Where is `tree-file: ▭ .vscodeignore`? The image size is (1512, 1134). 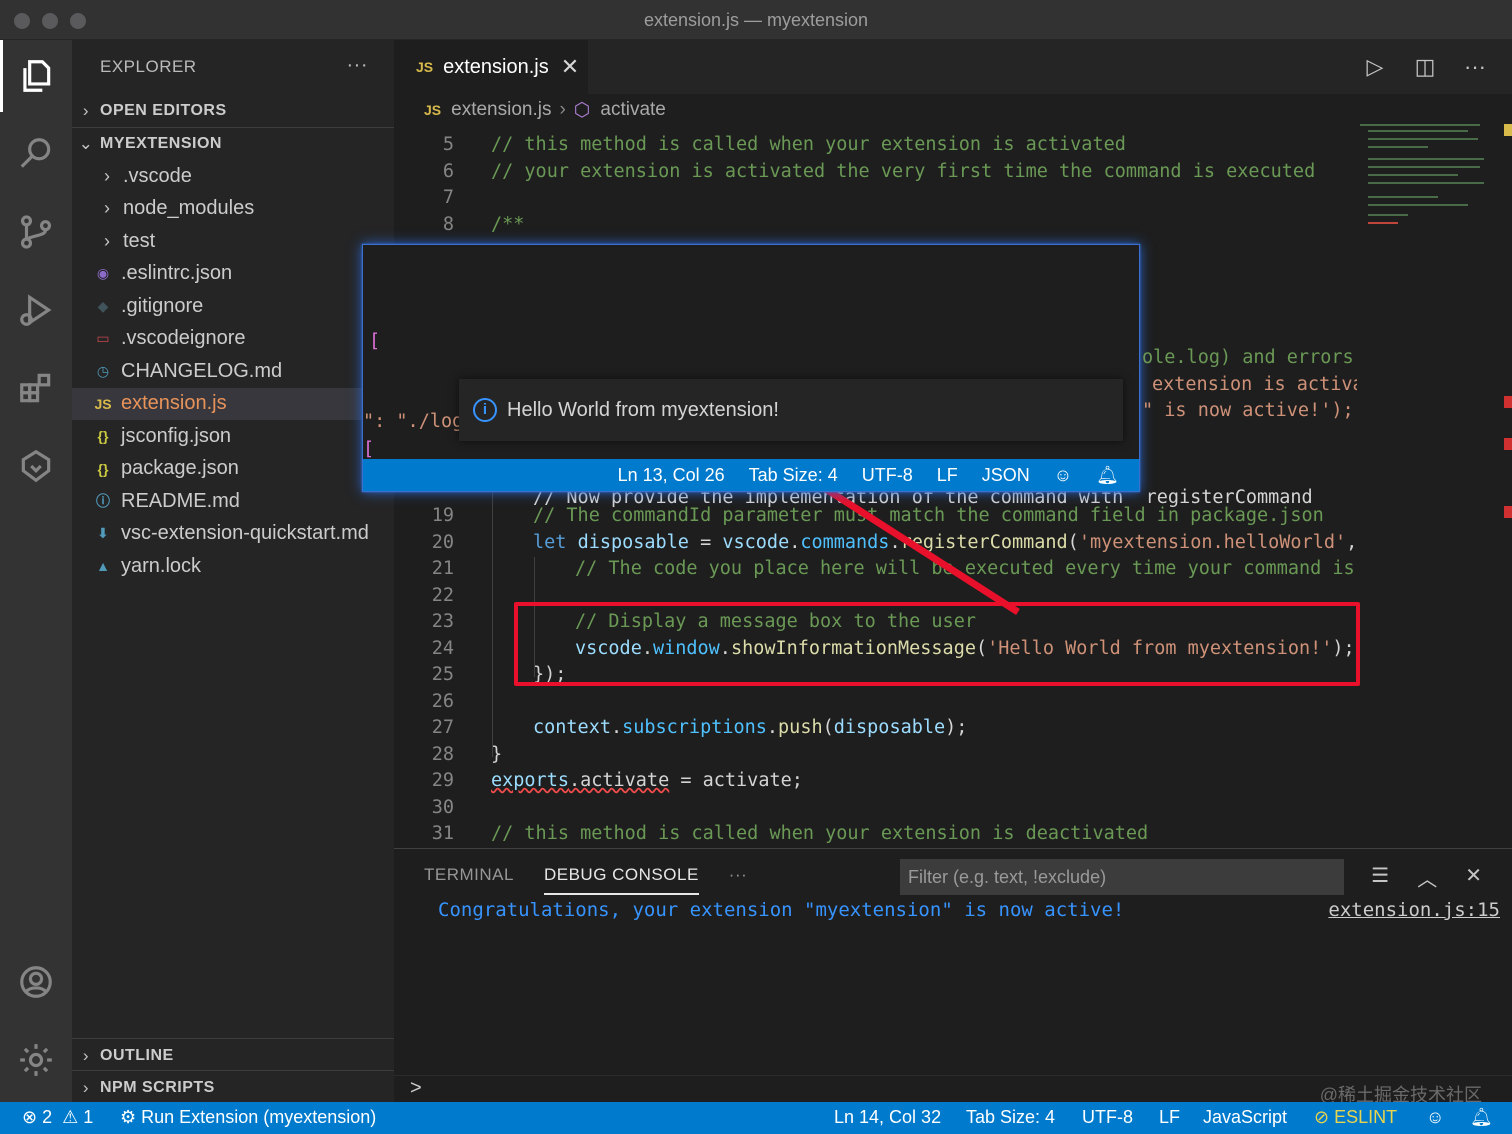 tree-file: ▭ .vscodeignore is located at coordinates (233, 339).